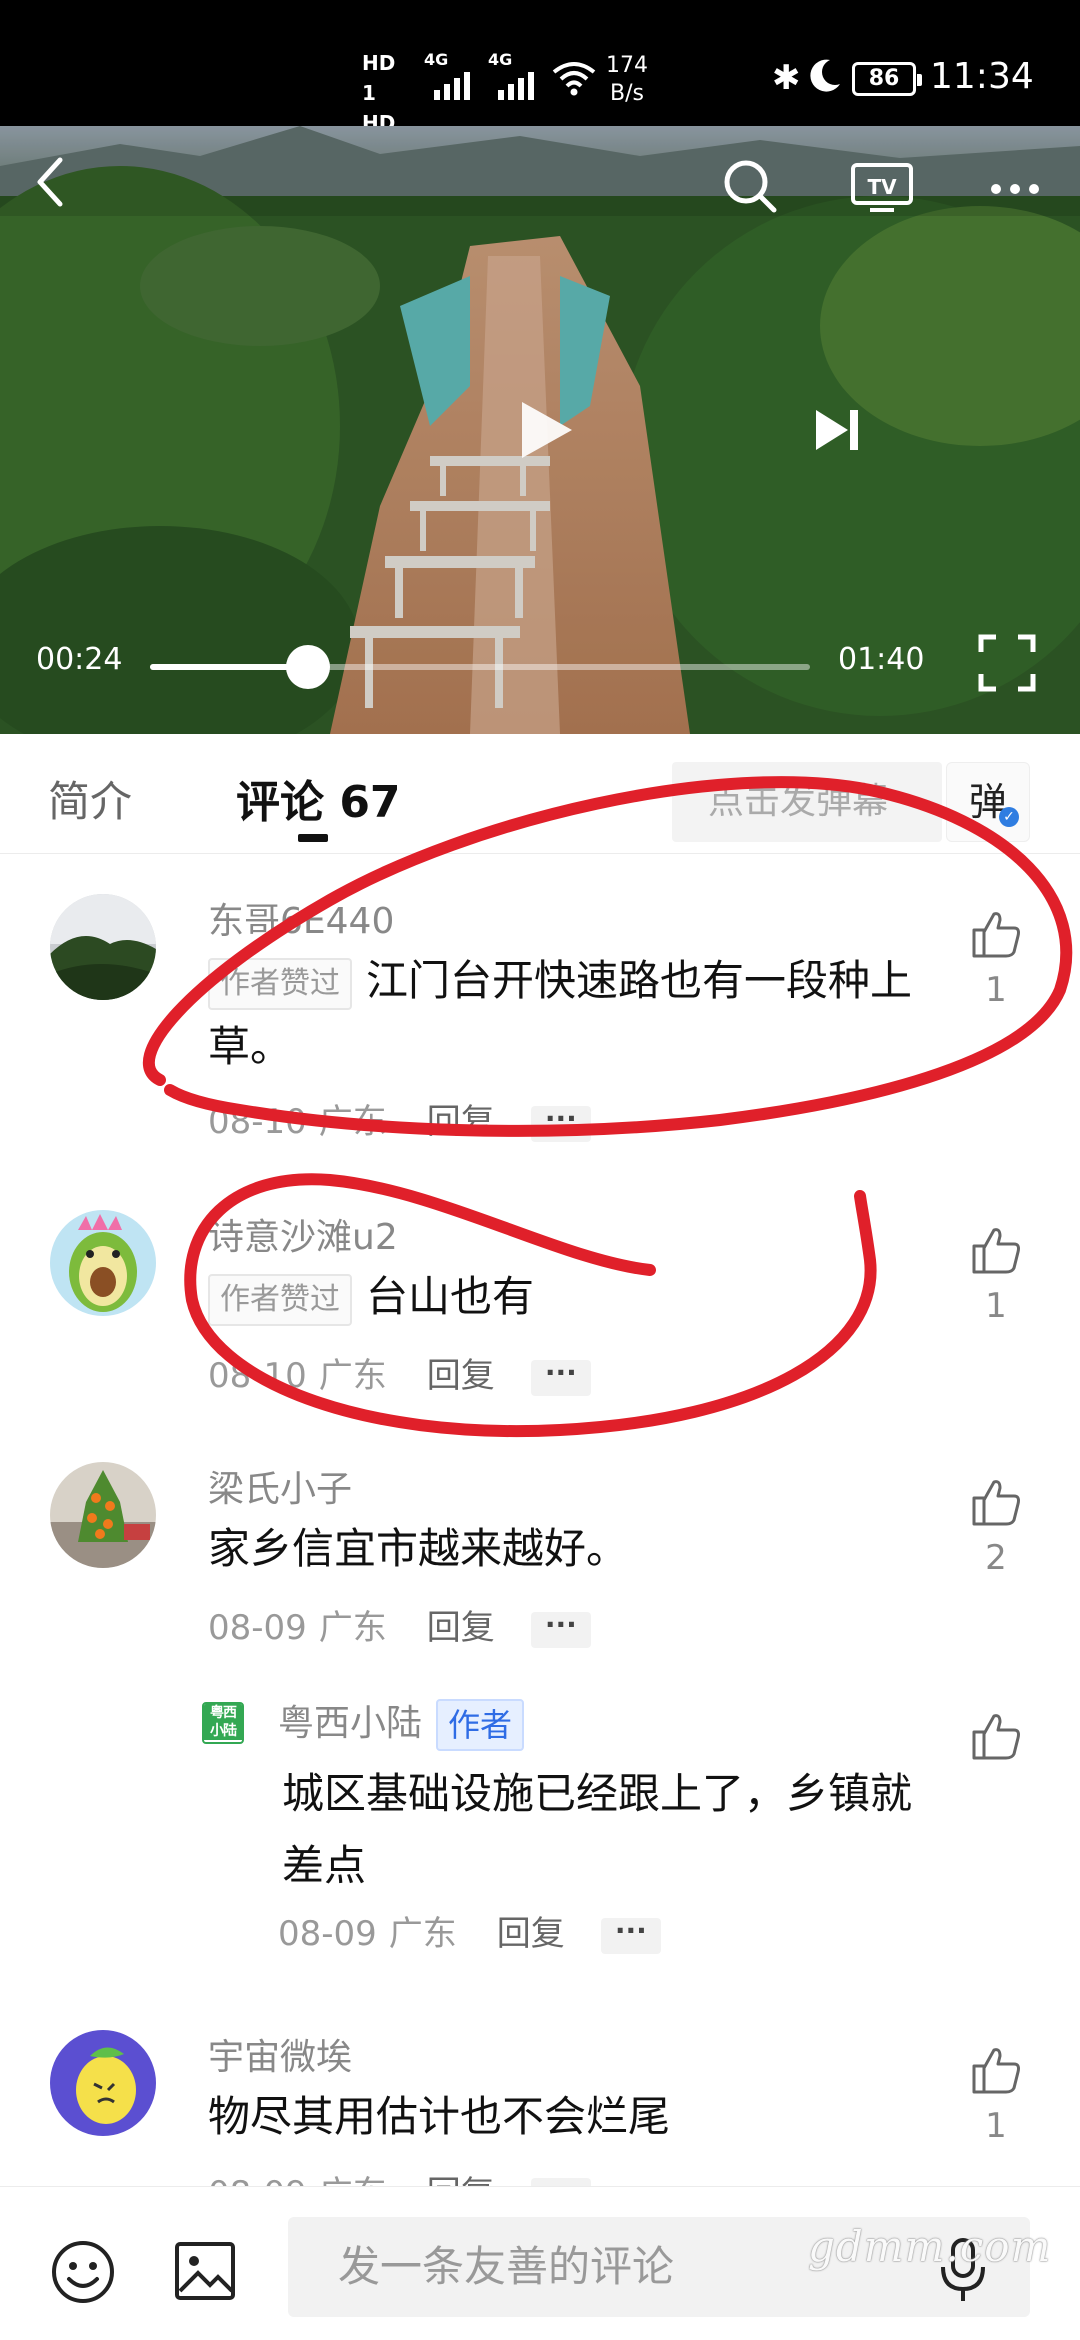 This screenshot has height=2340, width=1080. What do you see at coordinates (627, 93) in the screenshot?
I see `speed-unit: B/s` at bounding box center [627, 93].